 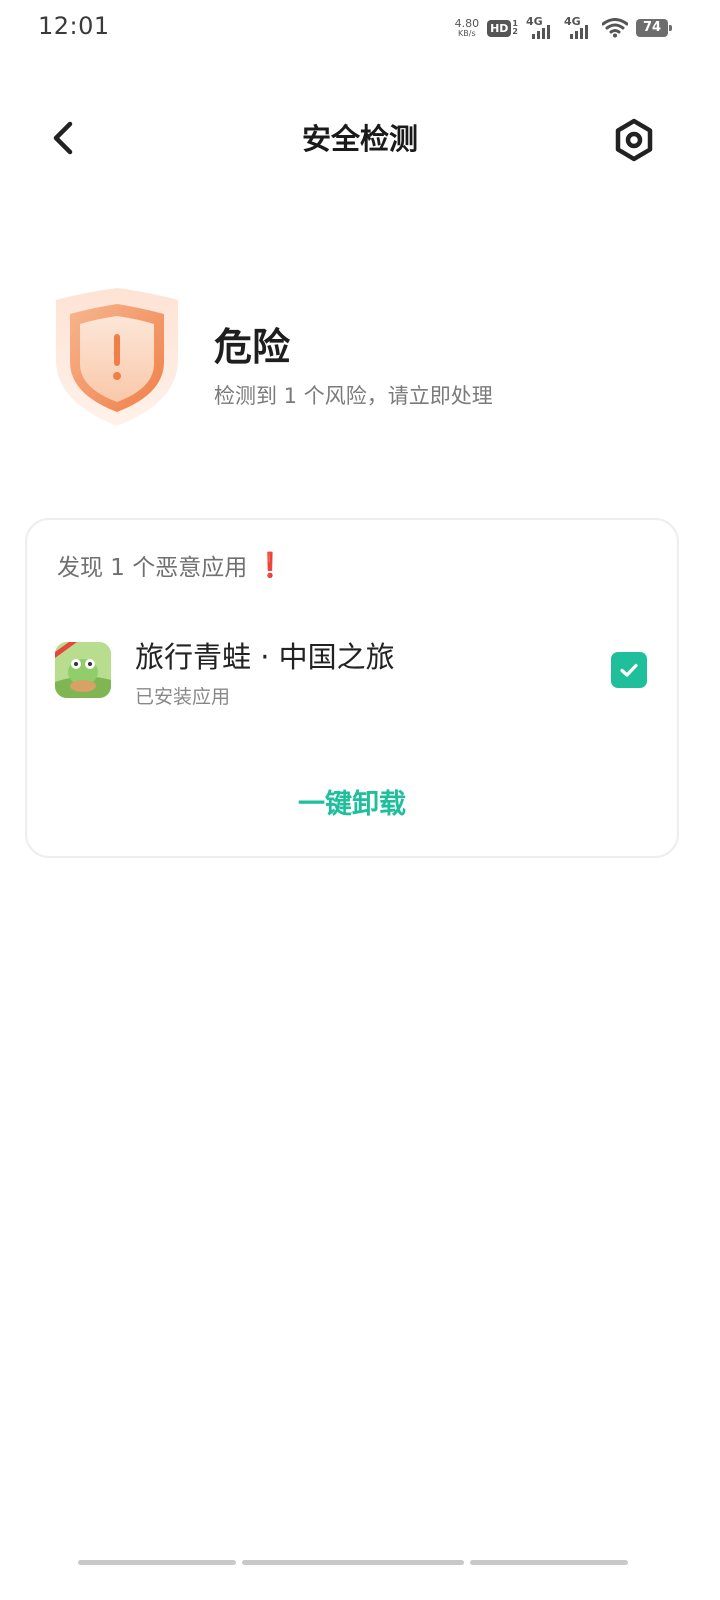 I want to click on risk-status-desc: 检测到 1 个风险，请立即处理, so click(x=353, y=396).